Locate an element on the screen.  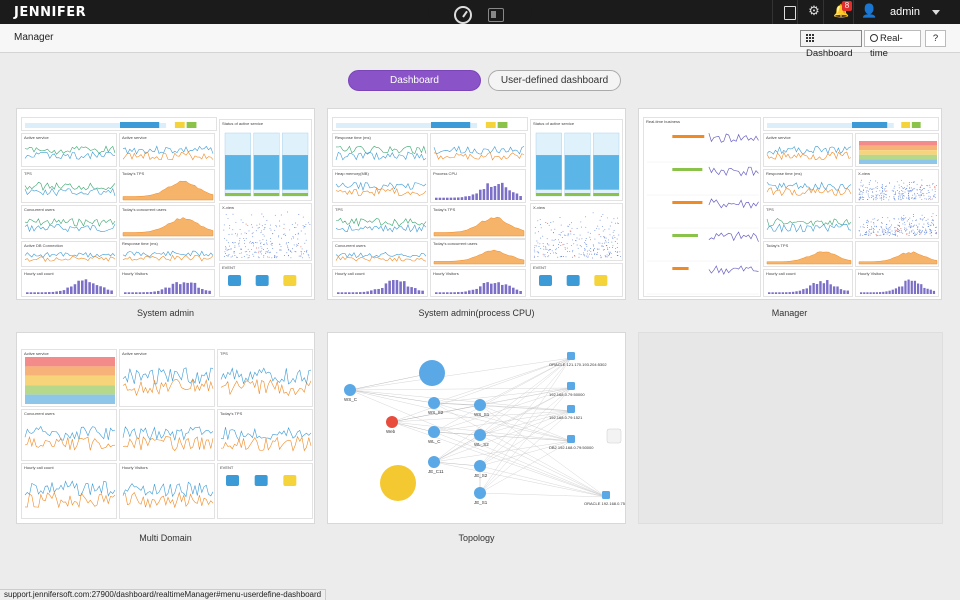
realtime-button: Real-time is located at coordinates (892, 44).